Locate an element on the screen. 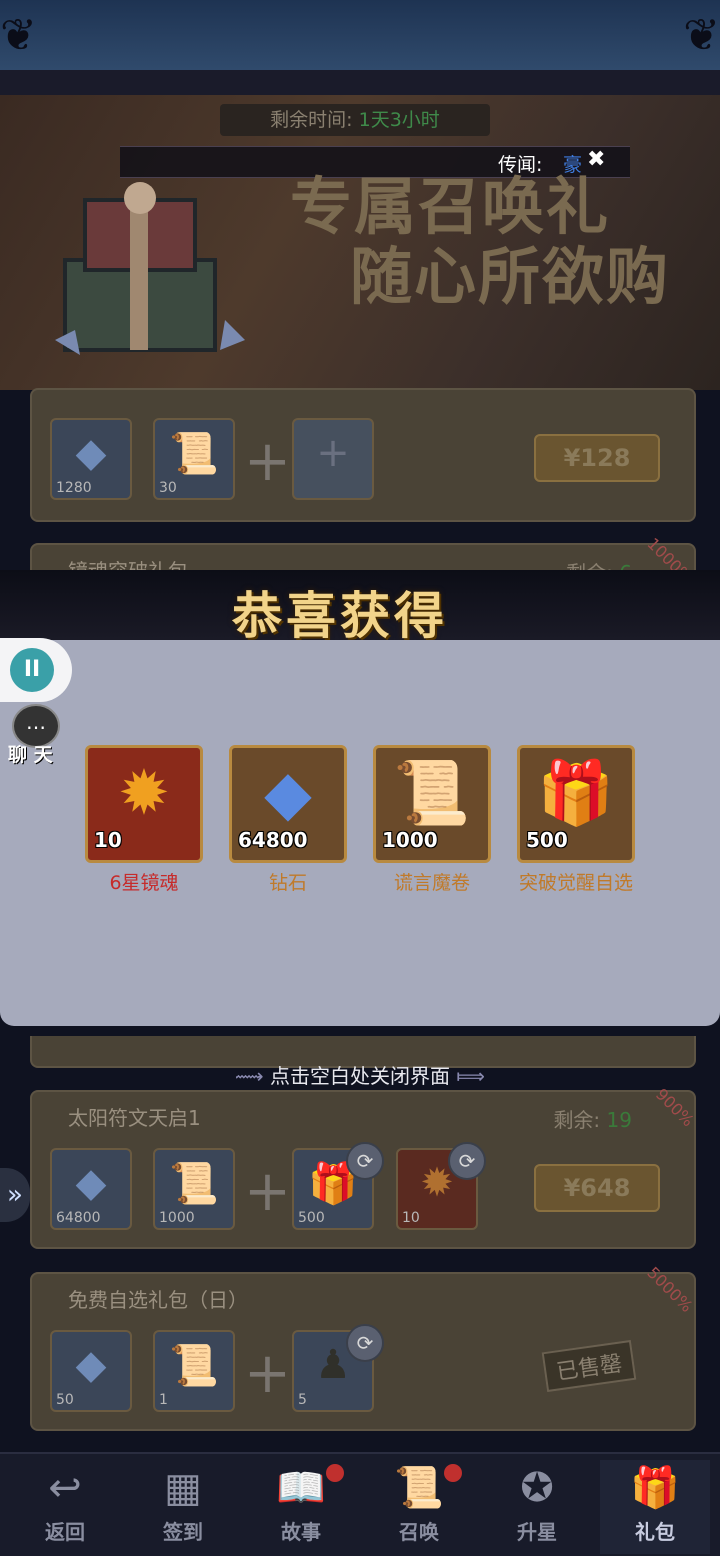 The height and width of the screenshot is (1556, 720). buy-button: ¥648 is located at coordinates (597, 1188).